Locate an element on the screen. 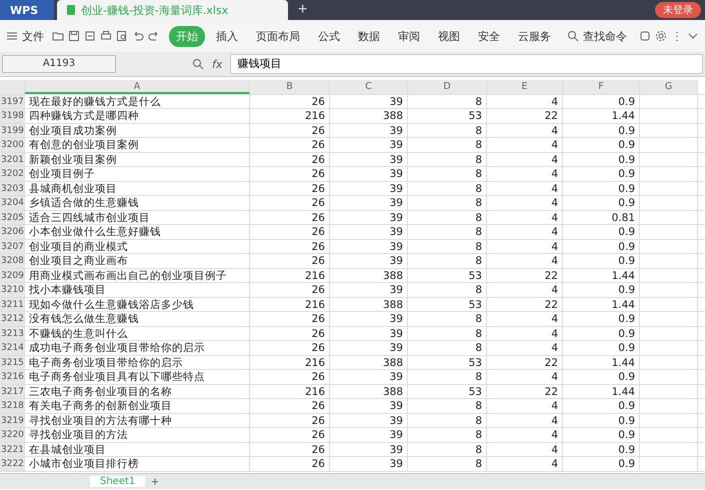  row-header: 3209 is located at coordinates (12, 275).